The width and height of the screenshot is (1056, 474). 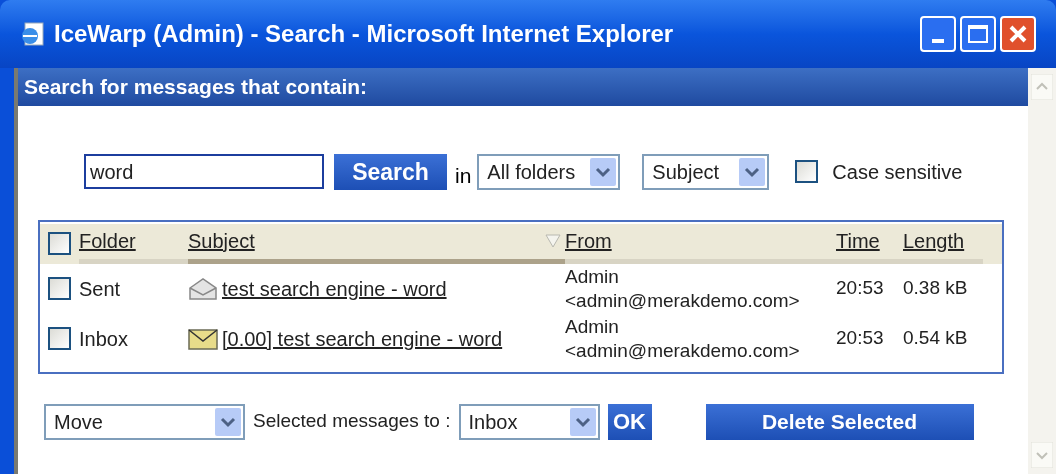 What do you see at coordinates (204, 172) in the screenshot?
I see `search-field: word` at bounding box center [204, 172].